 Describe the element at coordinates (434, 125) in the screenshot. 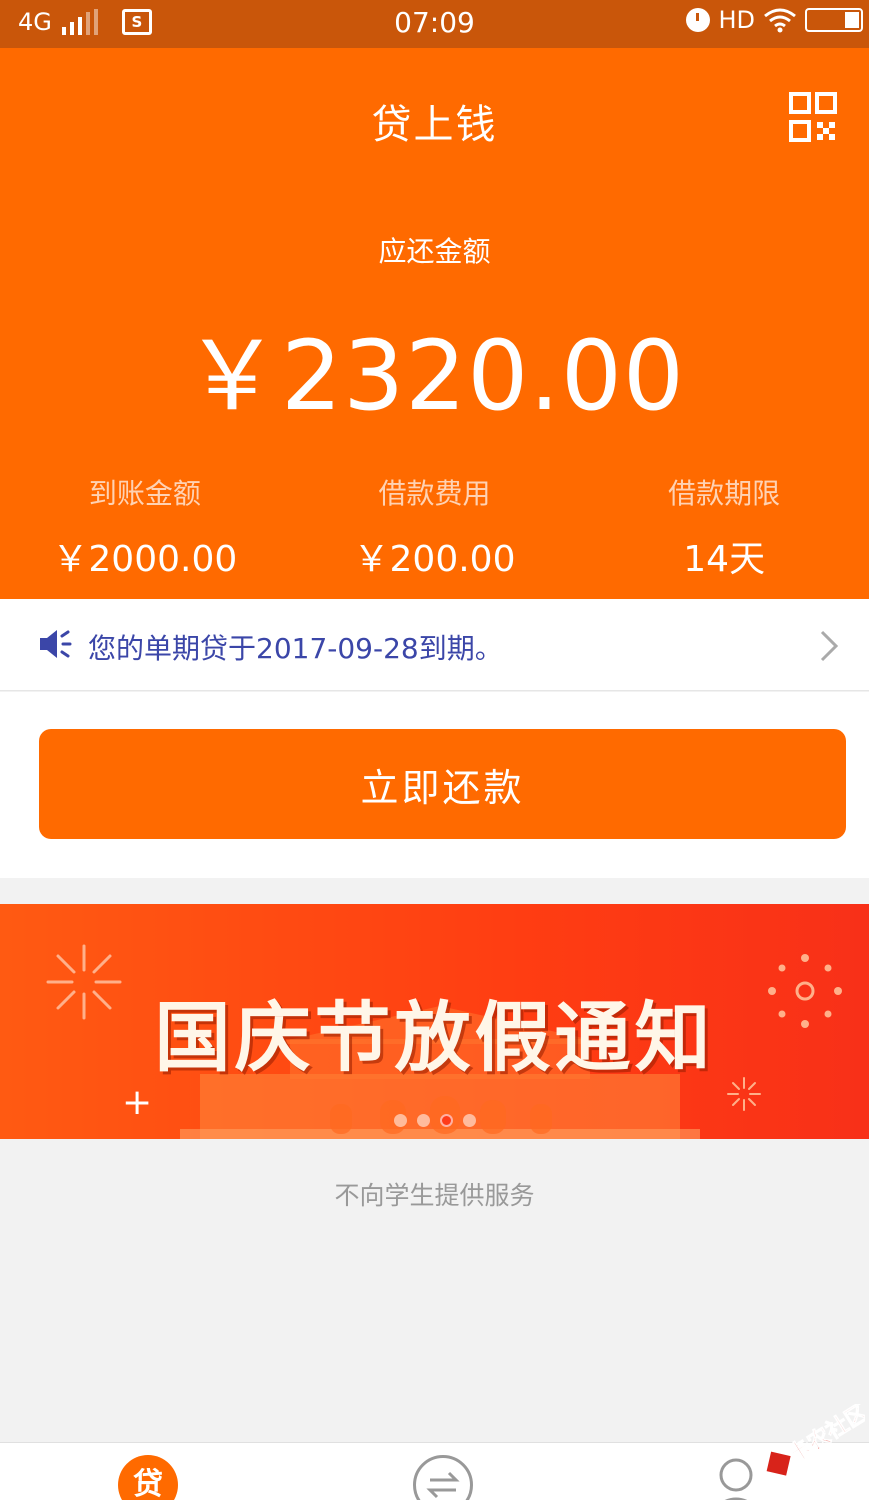

I see `page-title: 贷上钱` at that location.